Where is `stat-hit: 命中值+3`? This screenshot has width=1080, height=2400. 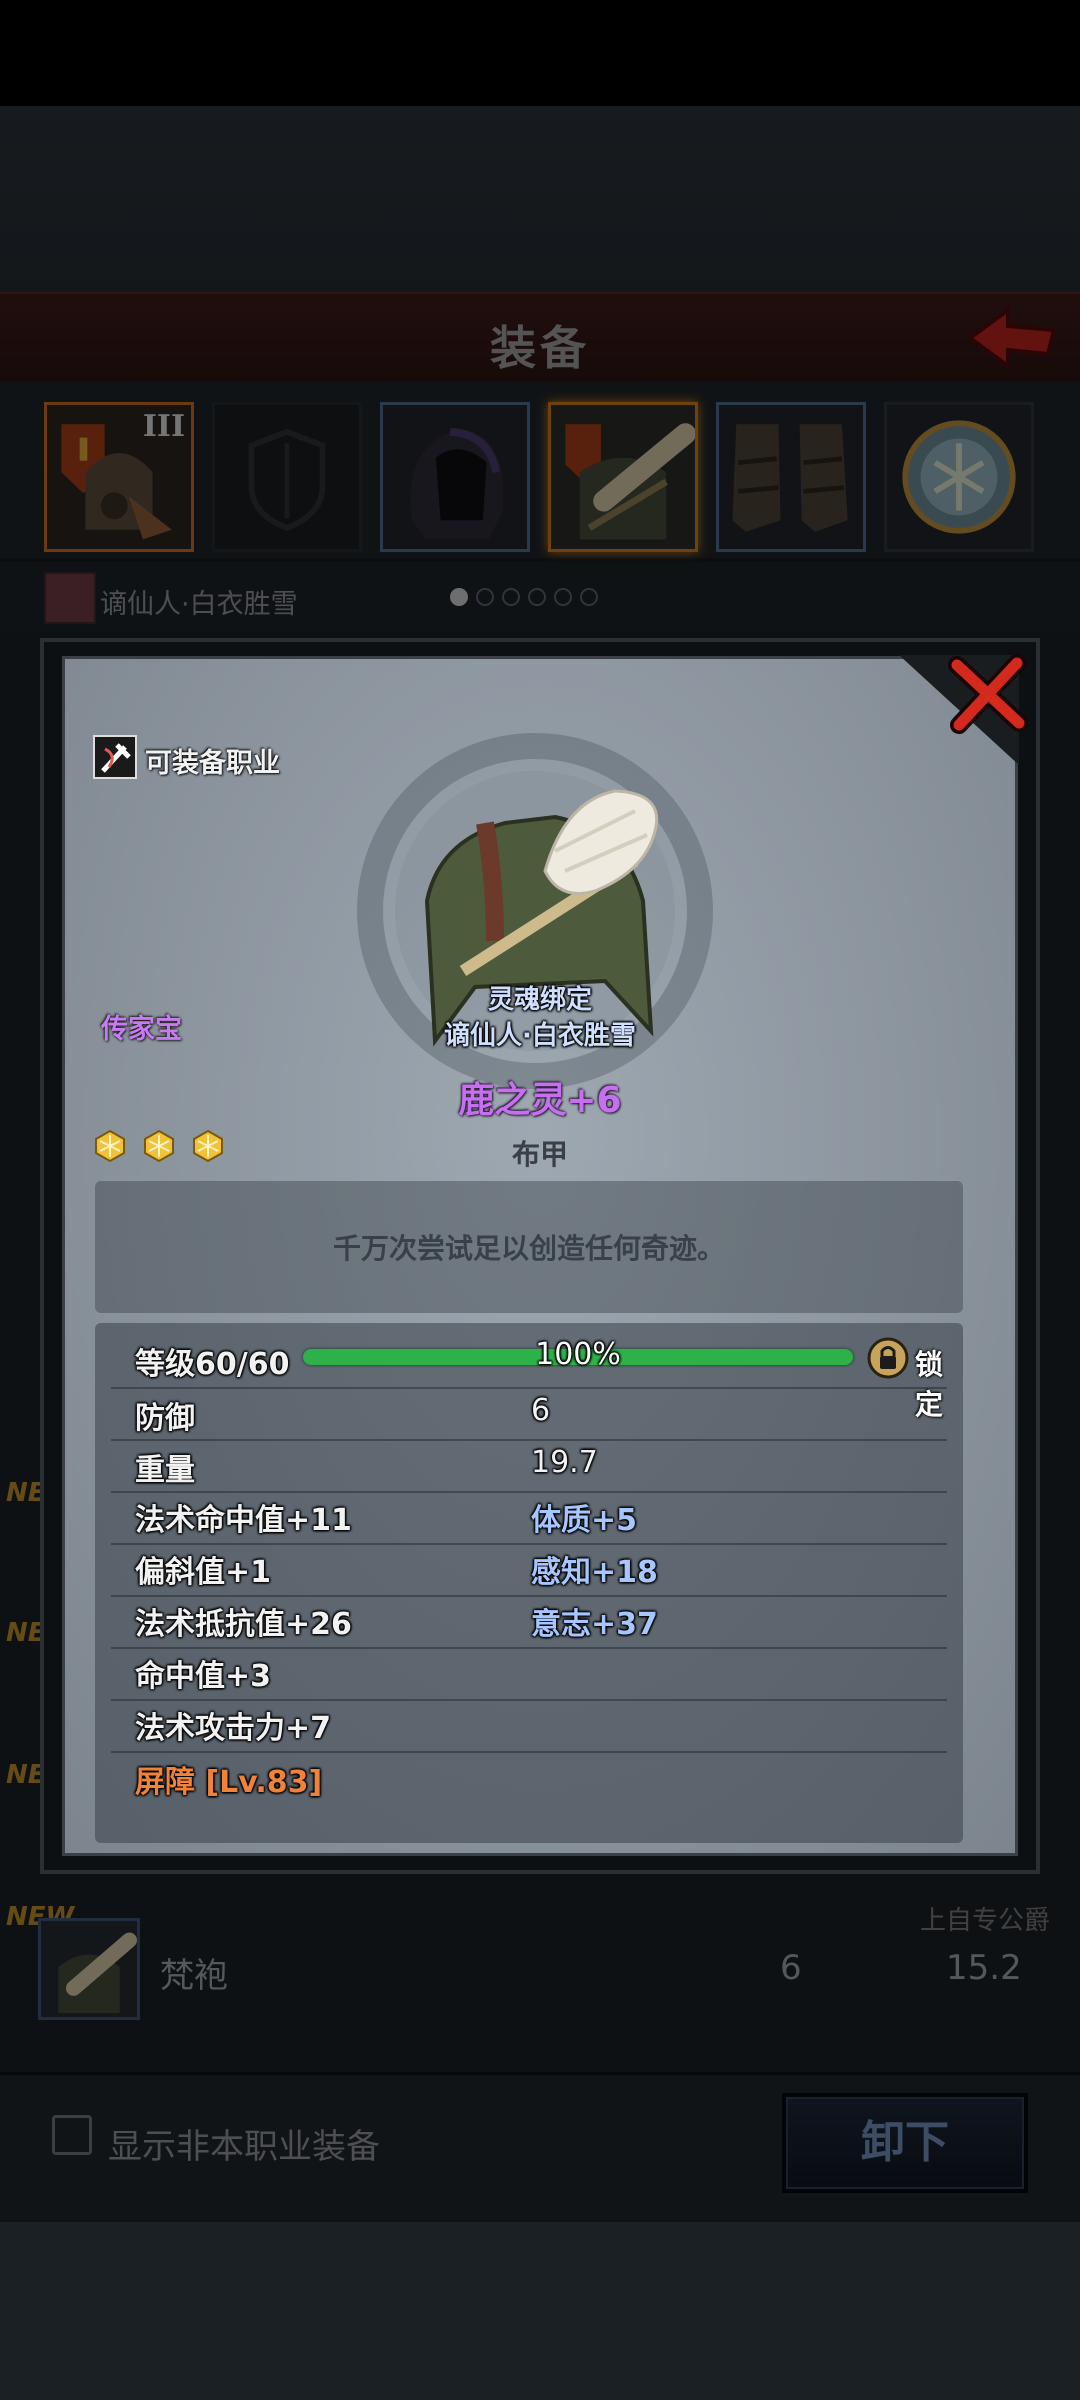
stat-hit: 命中值+3 is located at coordinates (203, 1676).